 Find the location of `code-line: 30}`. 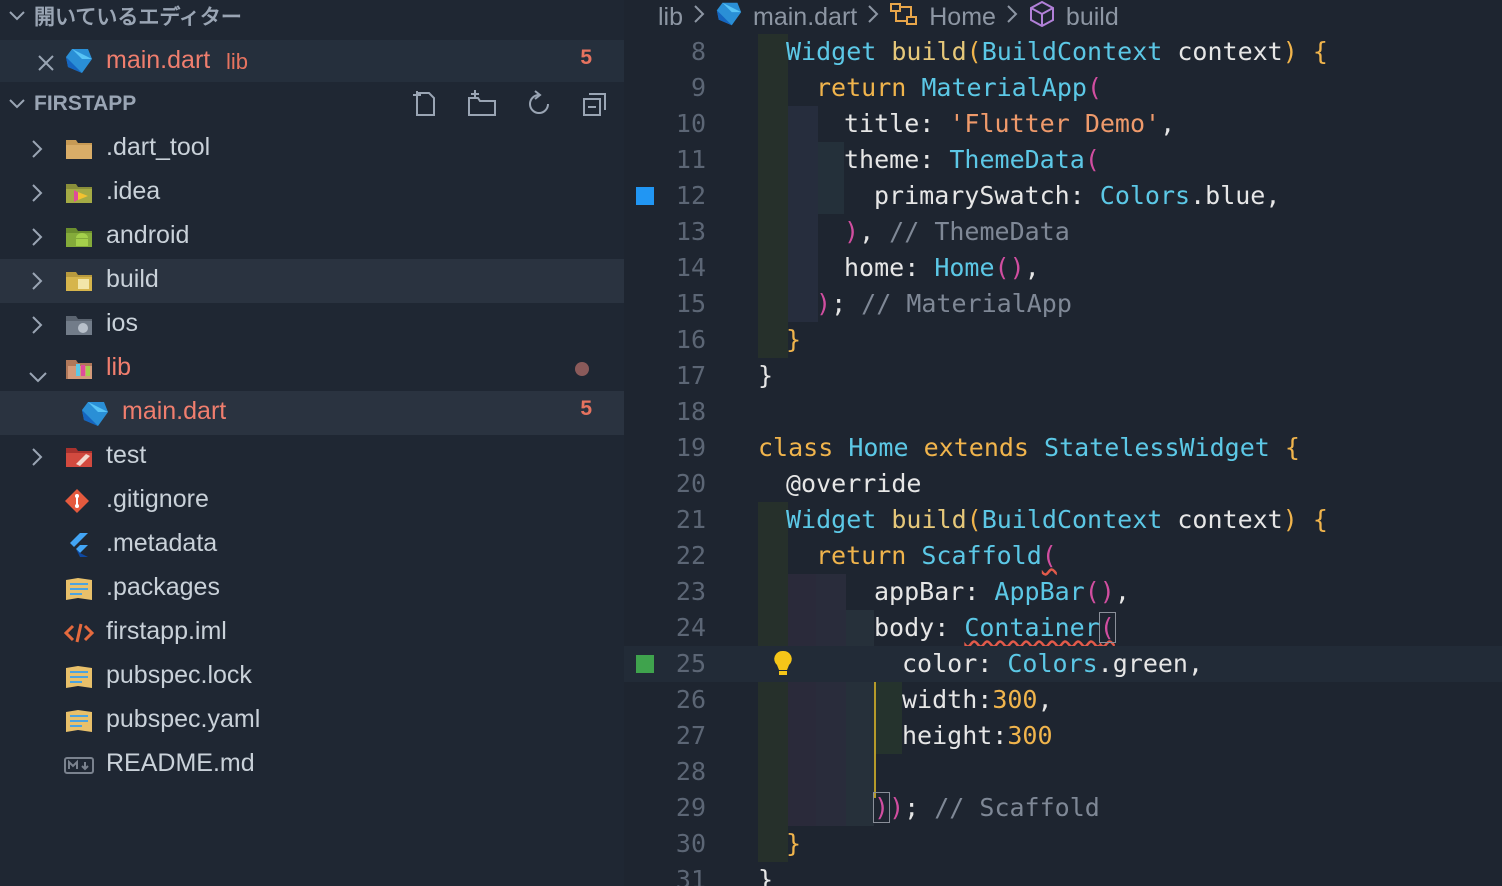

code-line: 30} is located at coordinates (1063, 844).